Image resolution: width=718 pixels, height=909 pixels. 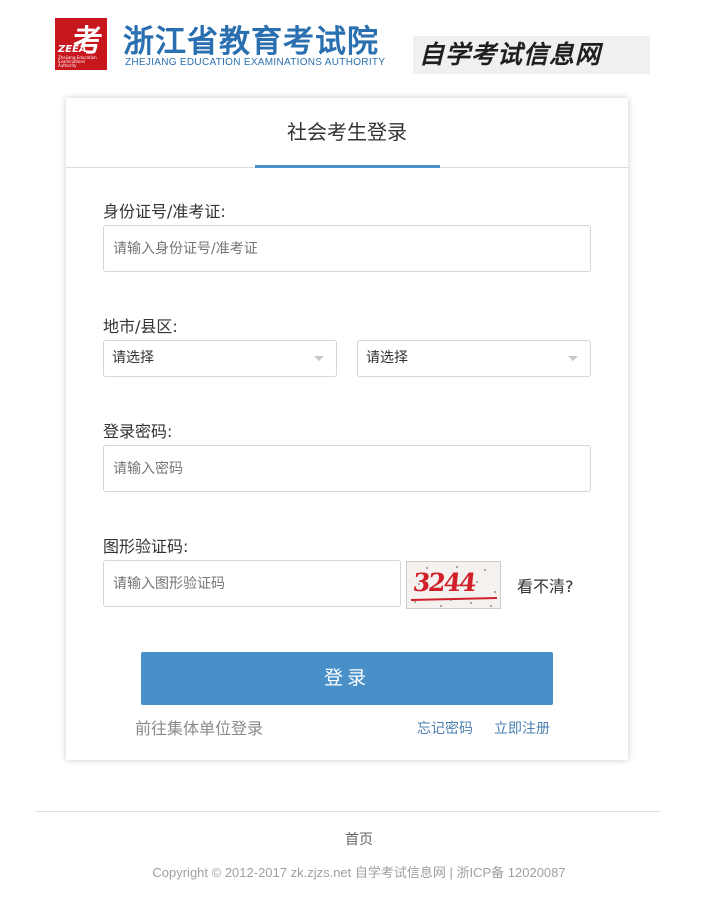 What do you see at coordinates (146, 546) in the screenshot?
I see `captcha-label: 图形验证码:` at bounding box center [146, 546].